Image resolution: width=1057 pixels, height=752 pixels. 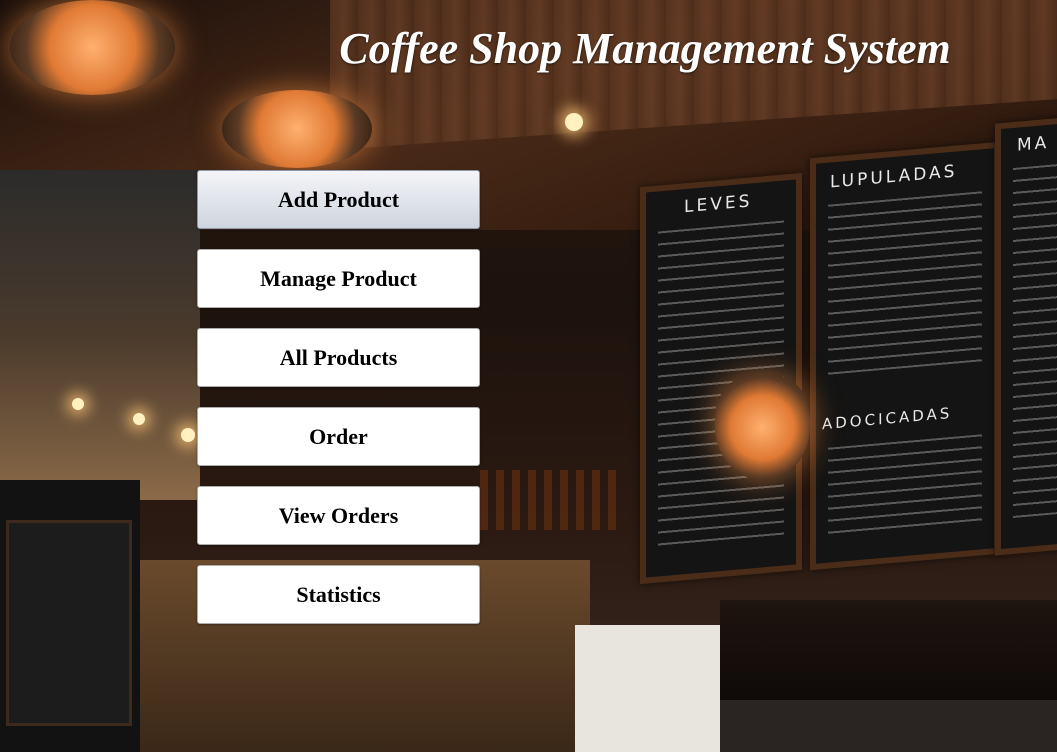 What do you see at coordinates (69, 623) in the screenshot?
I see `background-chalkboard-left` at bounding box center [69, 623].